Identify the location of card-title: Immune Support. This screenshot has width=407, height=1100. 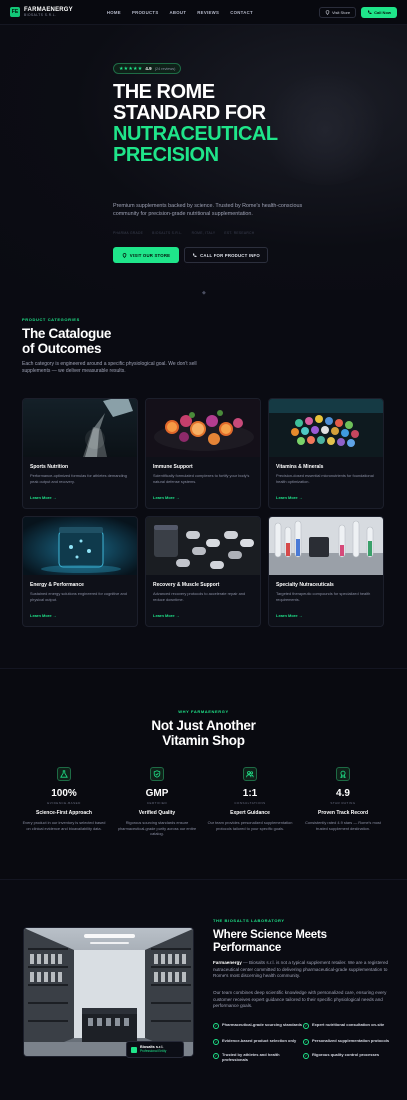
(173, 467).